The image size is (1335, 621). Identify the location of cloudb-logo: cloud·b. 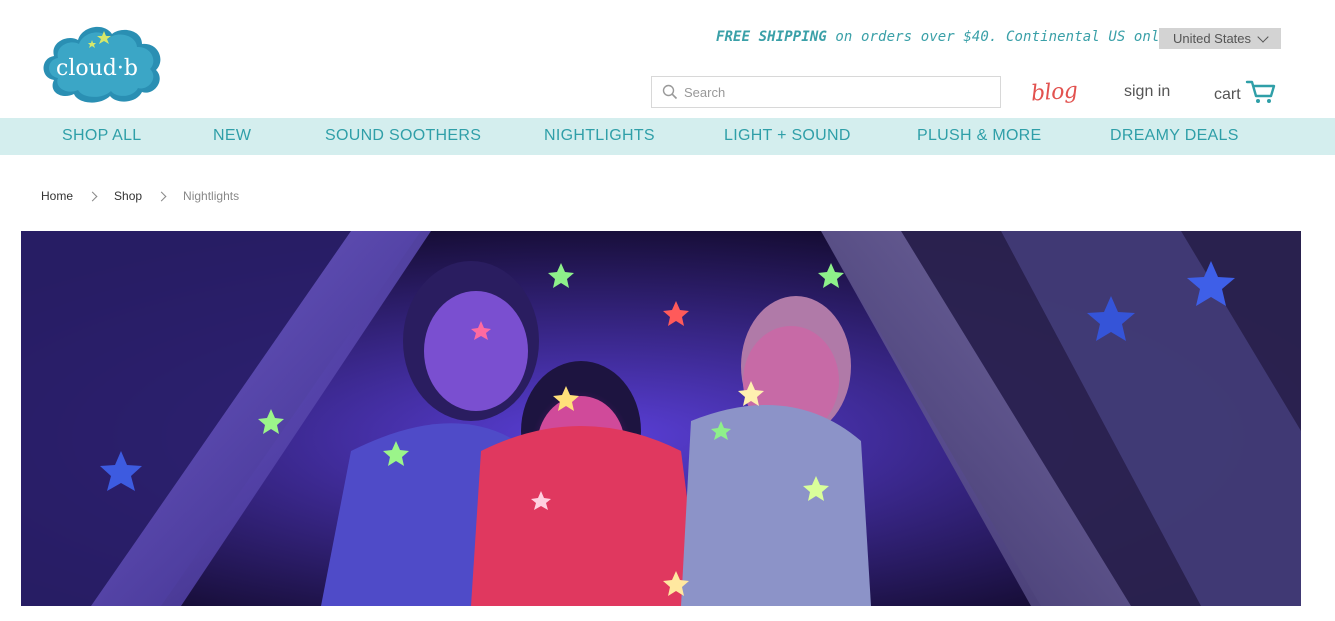
(103, 62).